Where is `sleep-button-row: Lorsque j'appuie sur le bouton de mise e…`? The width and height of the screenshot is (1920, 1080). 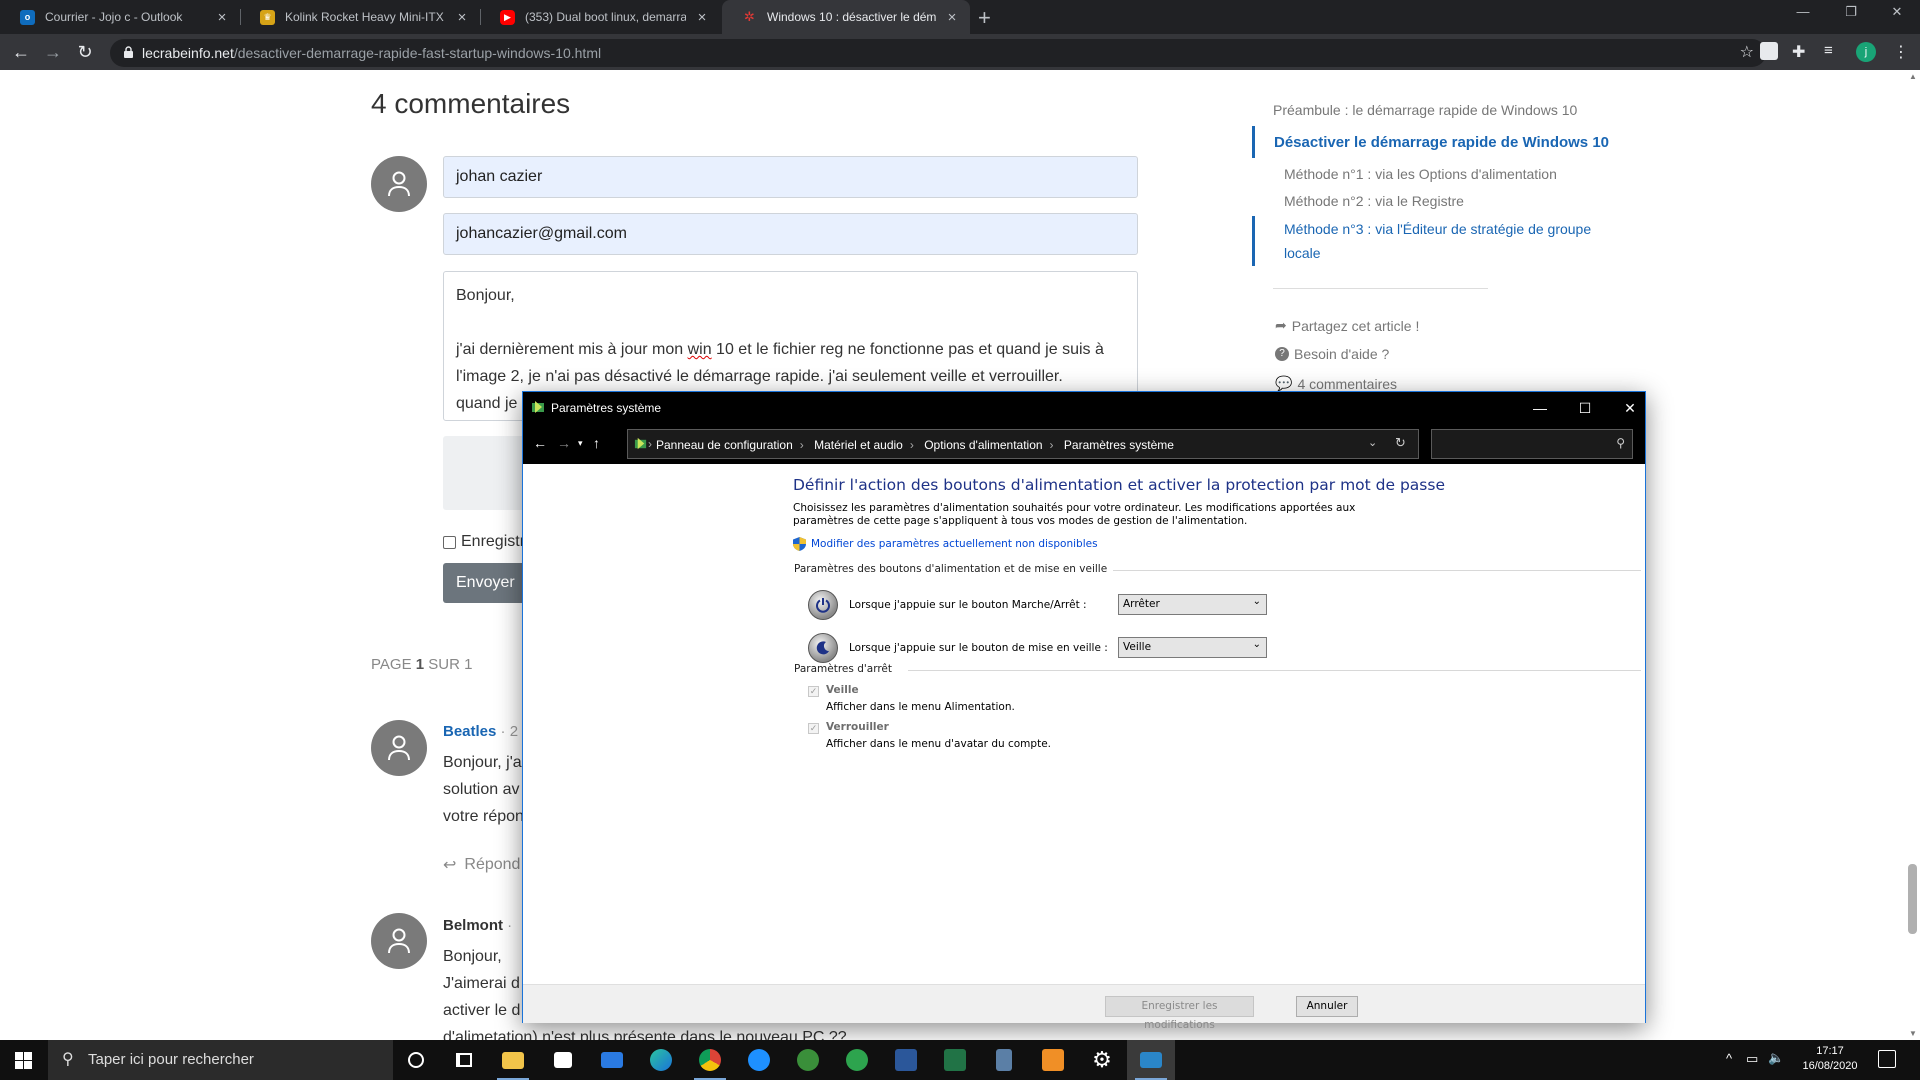
sleep-button-row: Lorsque j'appuie sur le bouton de mise e… is located at coordinates (958, 648).